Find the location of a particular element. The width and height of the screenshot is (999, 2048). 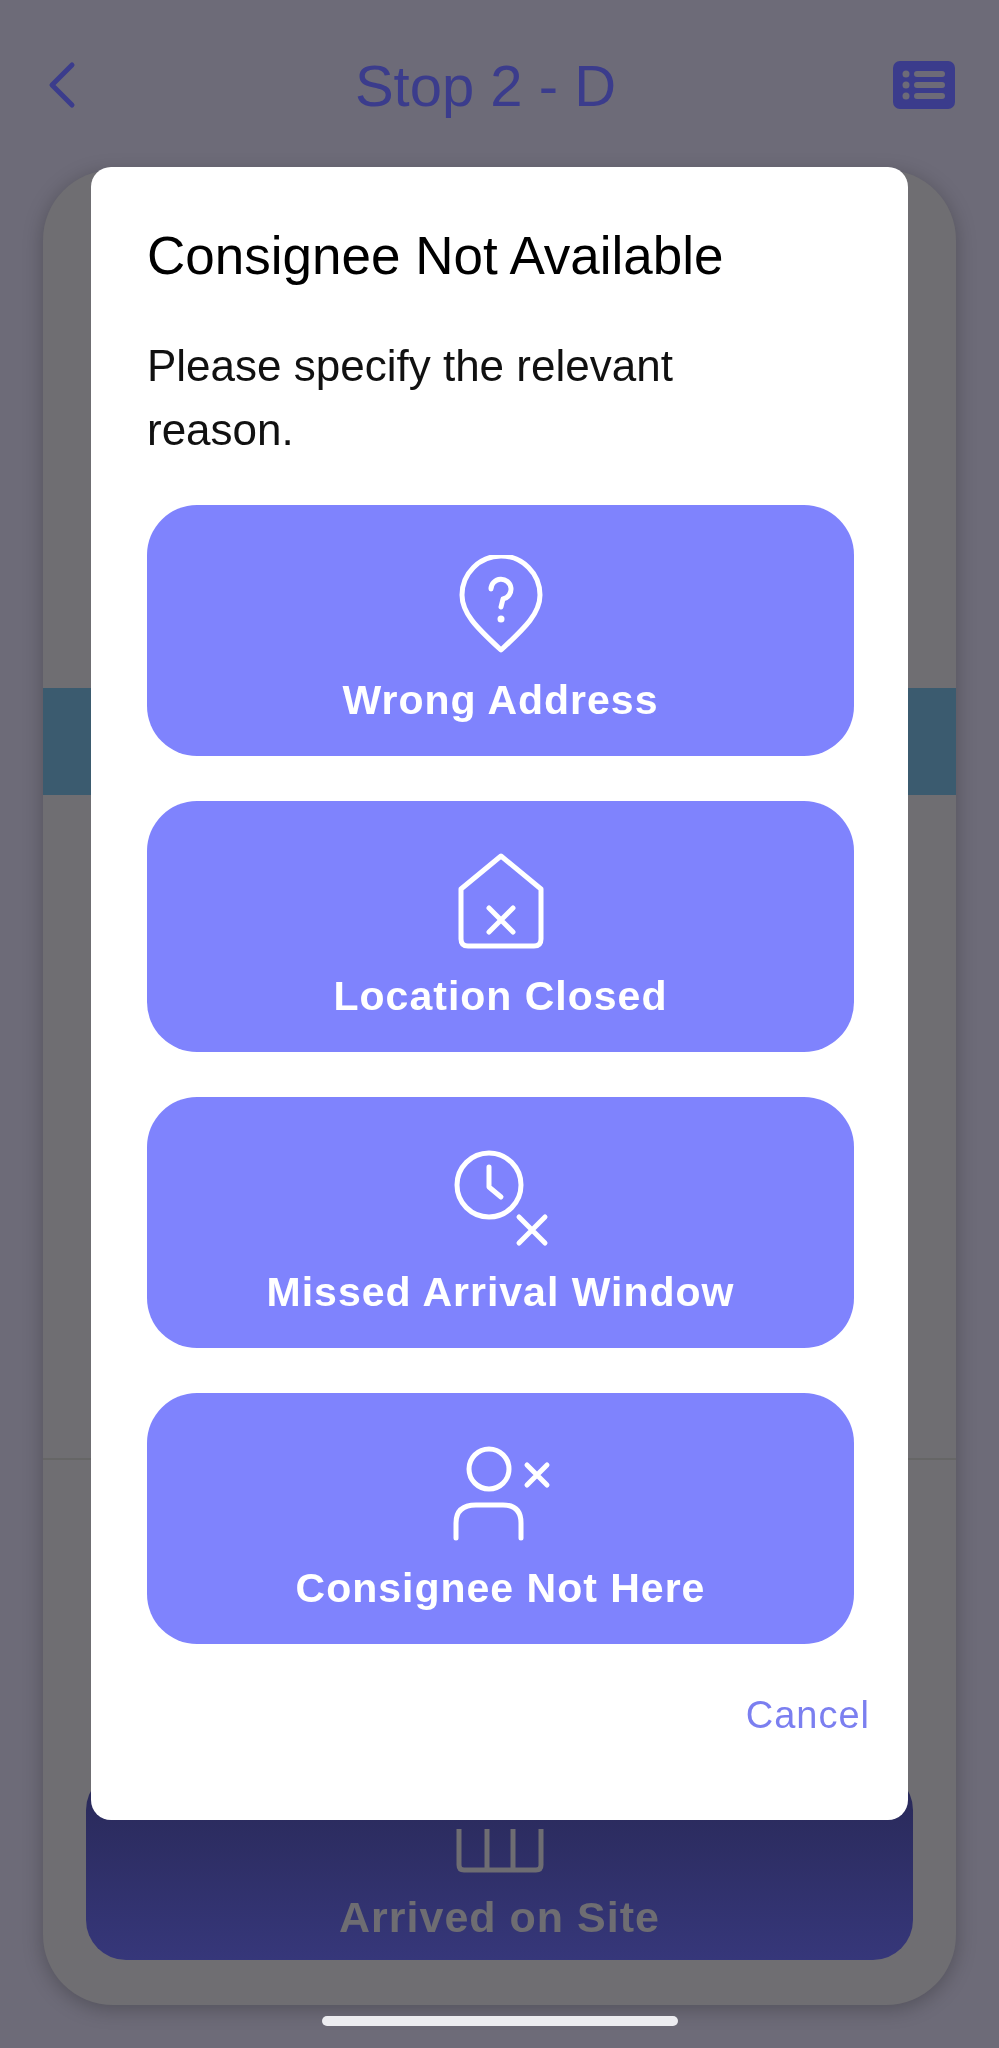

reason-button: Consignee Not Here is located at coordinates (500, 1518).